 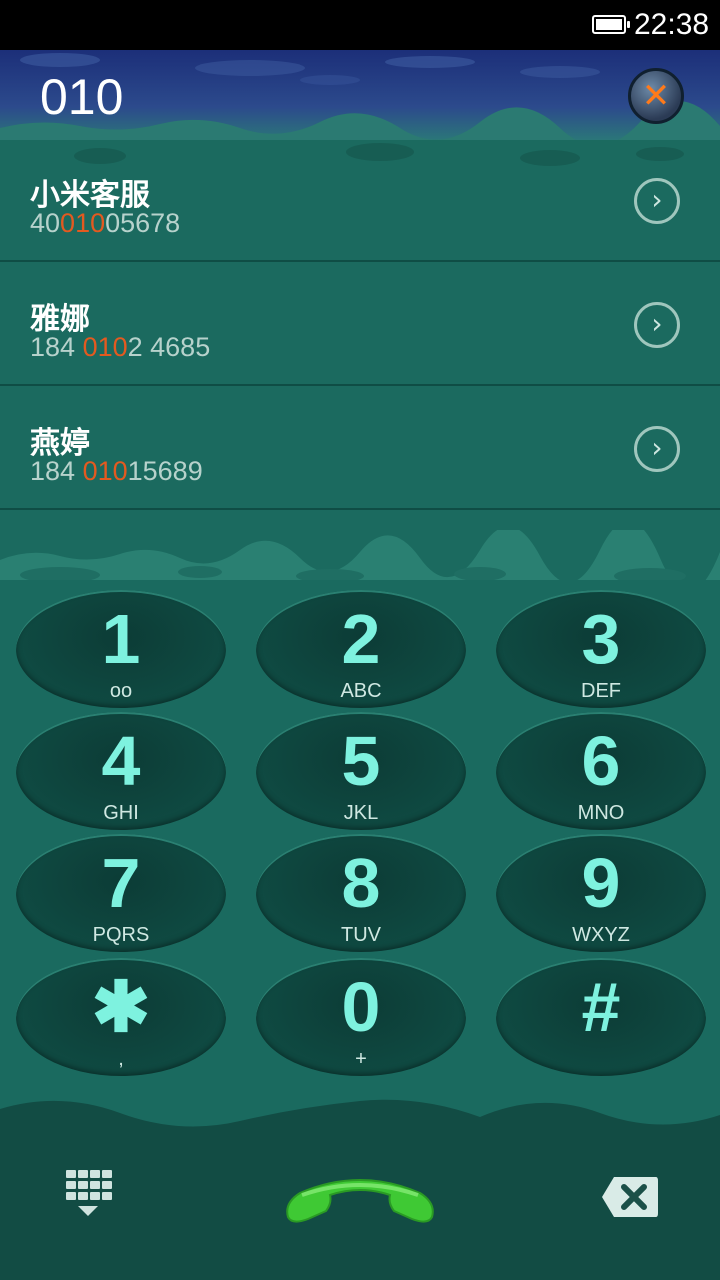 What do you see at coordinates (121, 1007) in the screenshot?
I see `key-digit: ✱` at bounding box center [121, 1007].